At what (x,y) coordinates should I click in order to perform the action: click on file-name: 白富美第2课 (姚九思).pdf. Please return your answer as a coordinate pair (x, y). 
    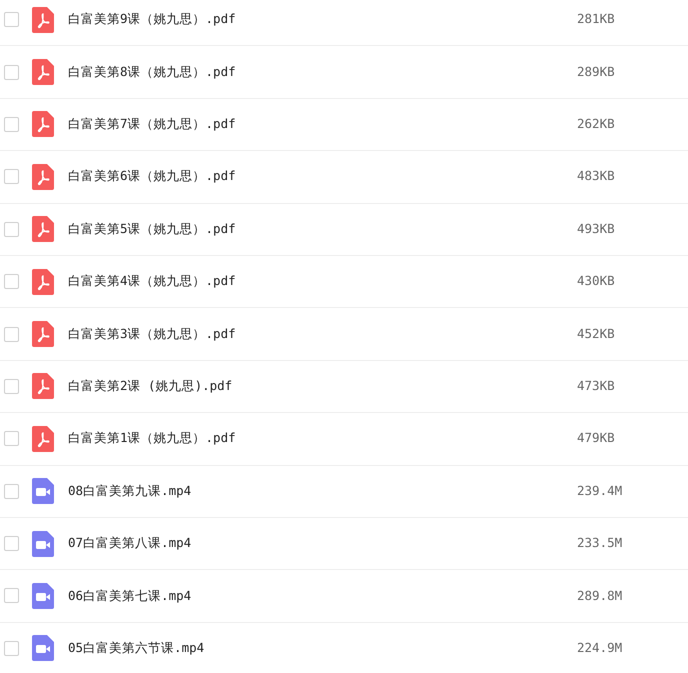
    Looking at the image, I should click on (308, 386).